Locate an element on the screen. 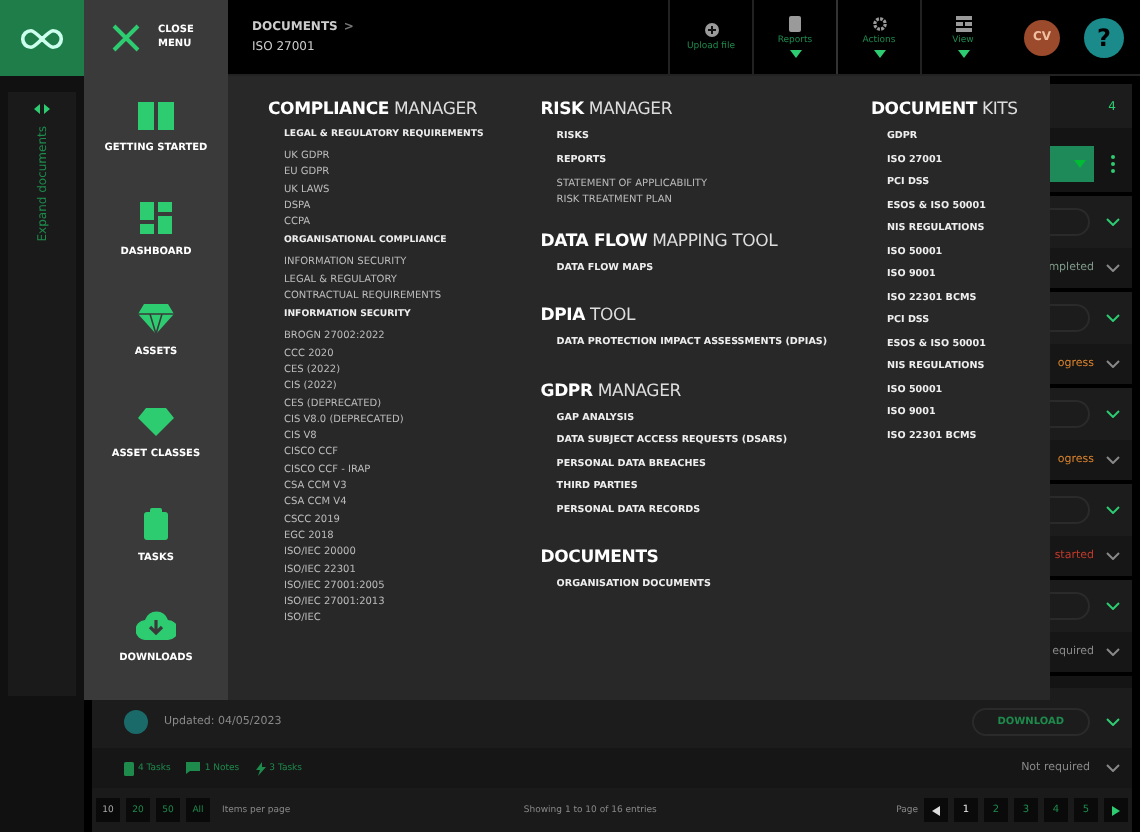 The height and width of the screenshot is (832, 1140). lightning-icon is located at coordinates (260, 768).